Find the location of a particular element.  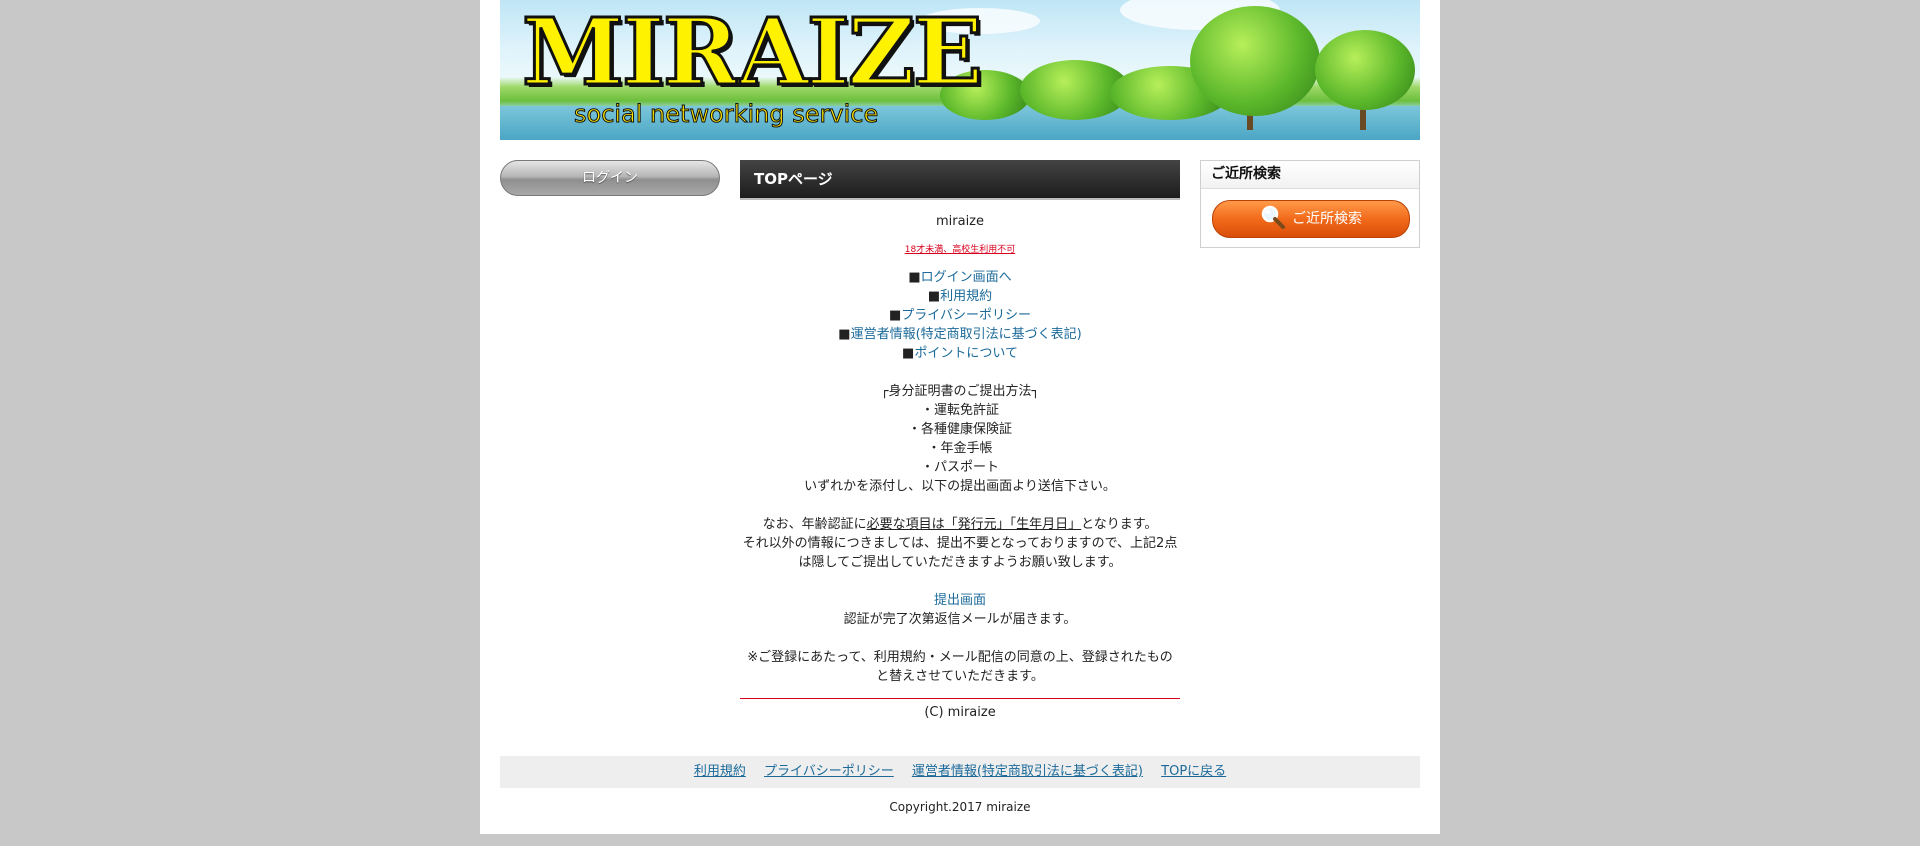

submit-page-link: 提出画面 is located at coordinates (960, 600).